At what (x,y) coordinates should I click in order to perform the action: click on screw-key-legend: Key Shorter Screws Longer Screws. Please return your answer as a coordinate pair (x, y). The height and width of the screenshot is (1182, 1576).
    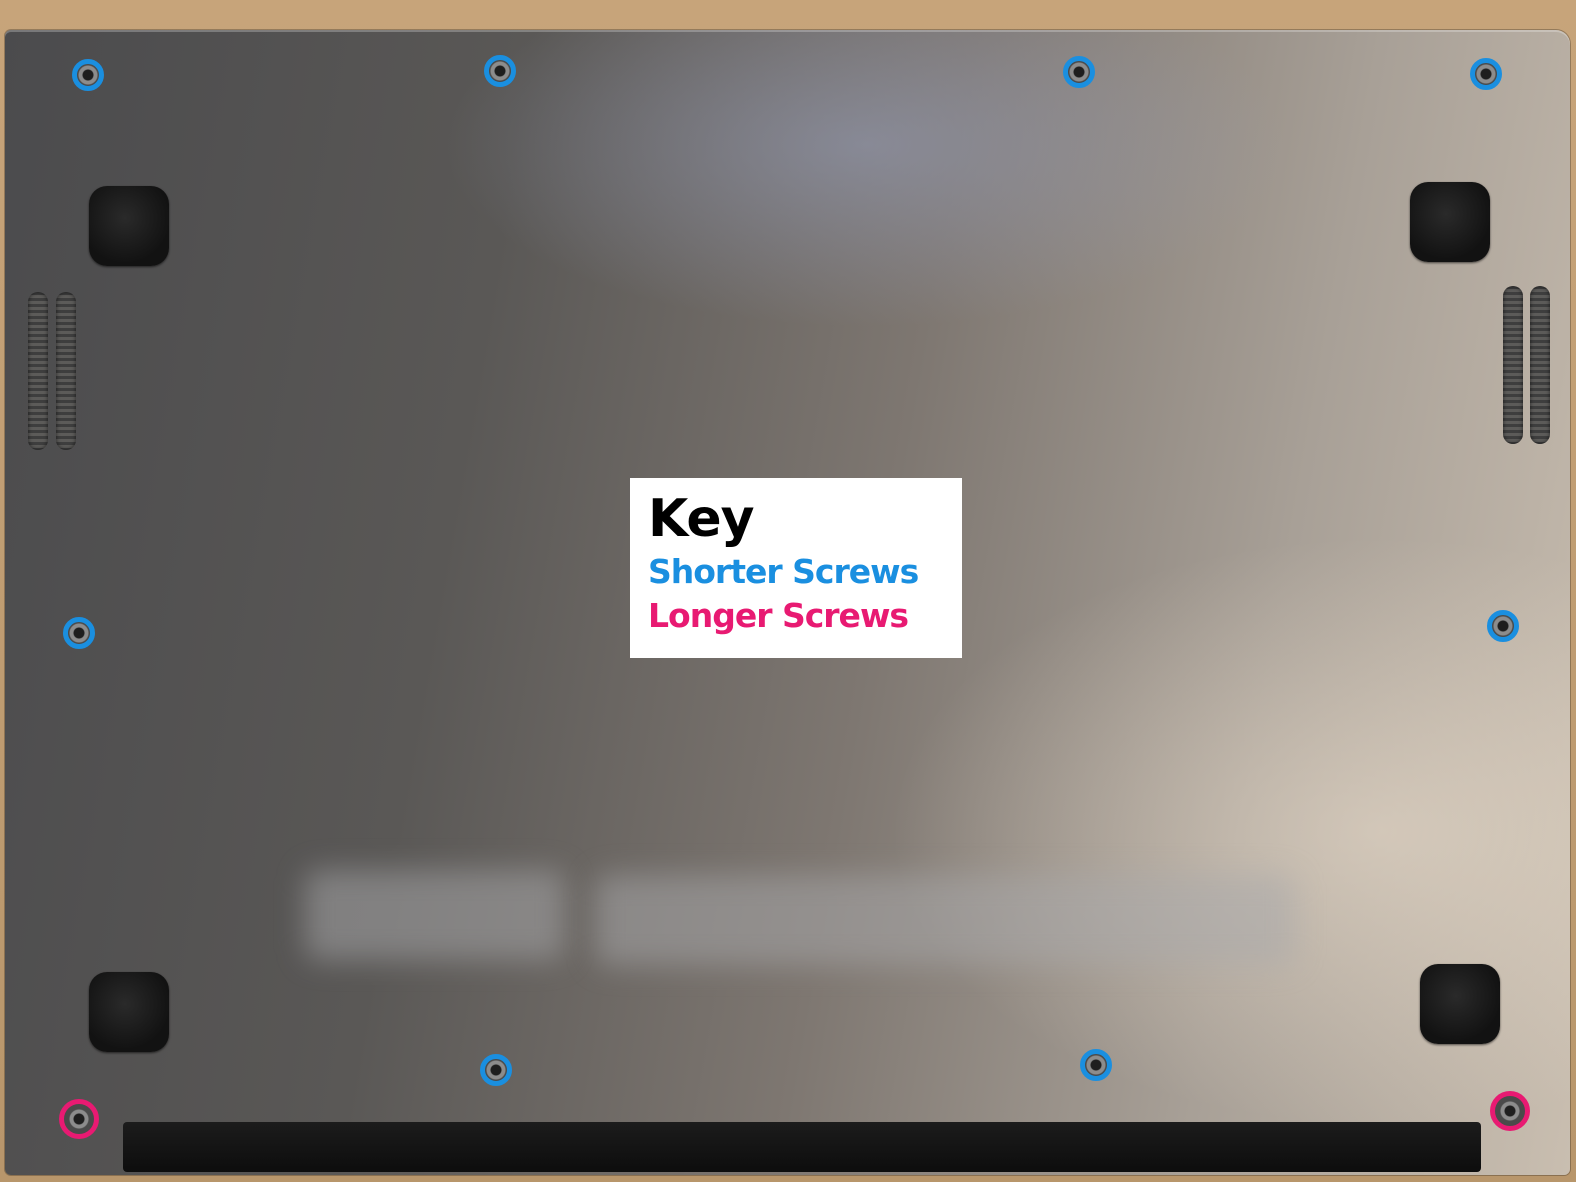
    Looking at the image, I should click on (796, 568).